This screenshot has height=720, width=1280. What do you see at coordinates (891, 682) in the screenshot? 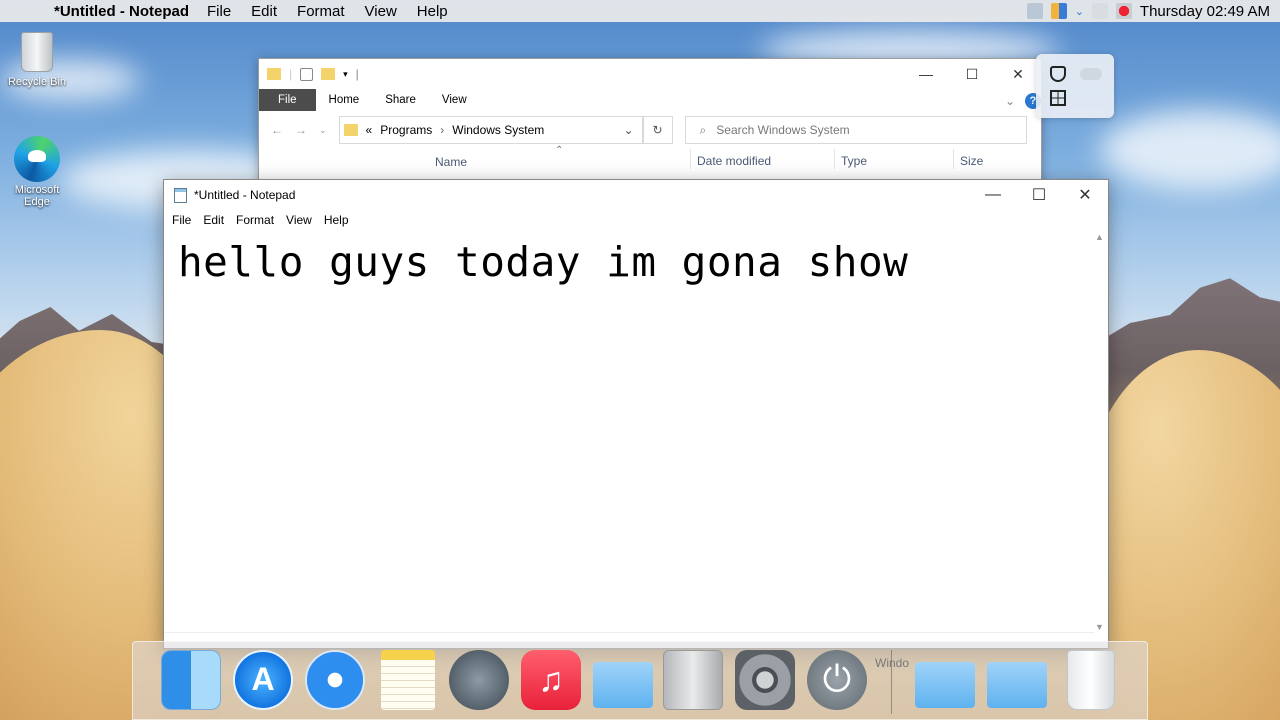
I see `dock-separator` at bounding box center [891, 682].